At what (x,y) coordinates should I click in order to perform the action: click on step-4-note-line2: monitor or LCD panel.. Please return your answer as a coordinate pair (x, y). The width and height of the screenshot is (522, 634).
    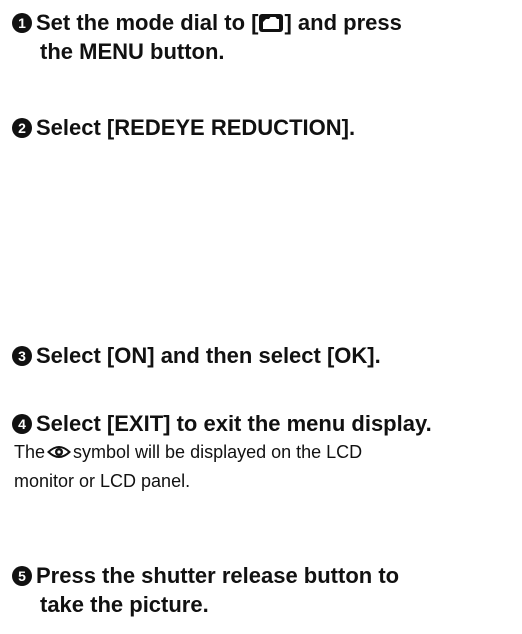
    Looking at the image, I should click on (102, 481).